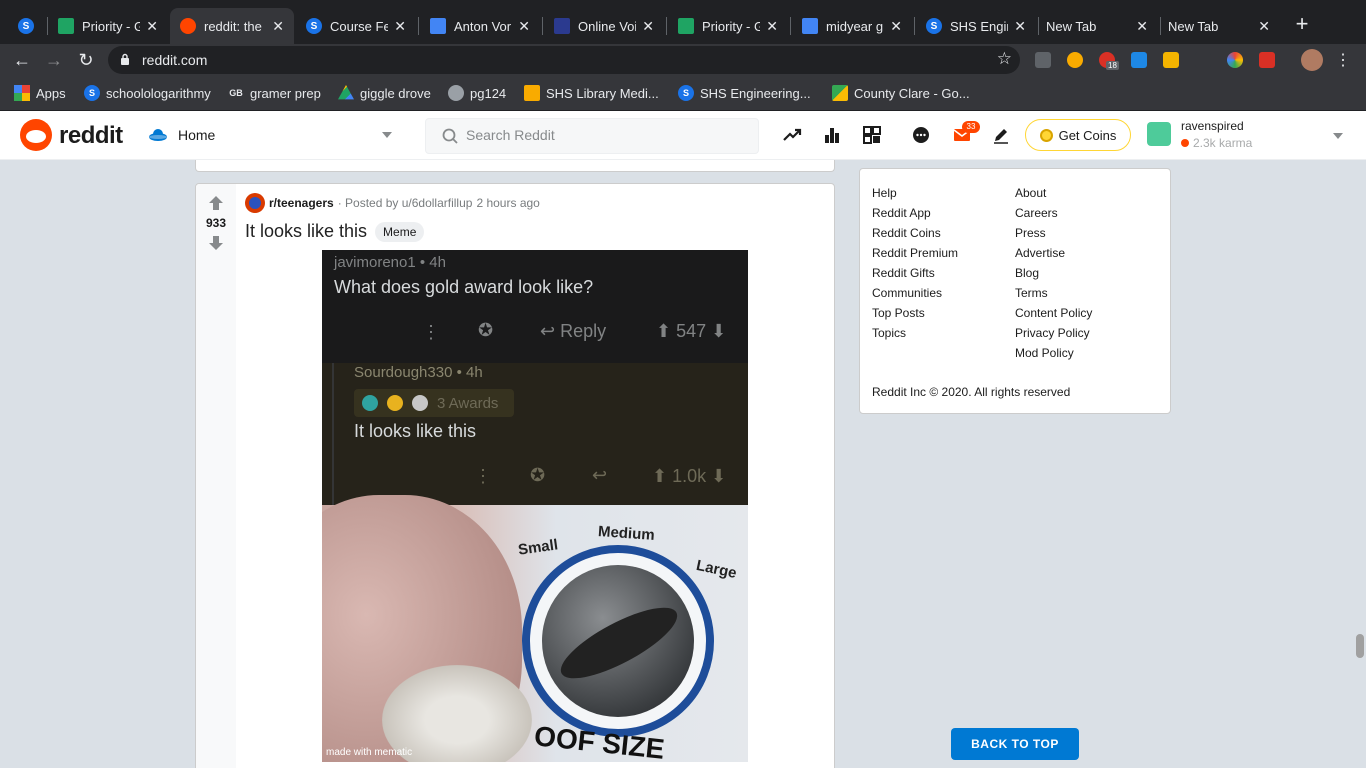 This screenshot has width=1366, height=768. I want to click on forward-arrow-icon: →, so click(54, 60).